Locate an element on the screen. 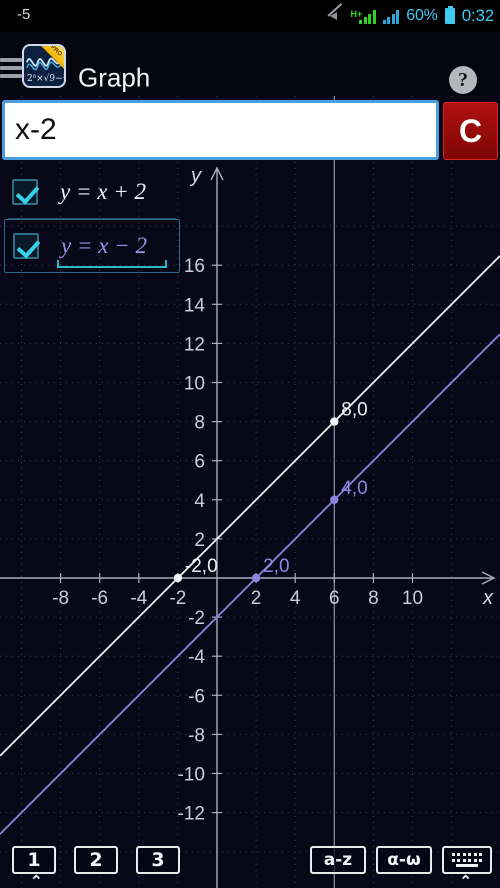 The width and height of the screenshot is (500, 888). number-button-3: 3 is located at coordinates (158, 860).